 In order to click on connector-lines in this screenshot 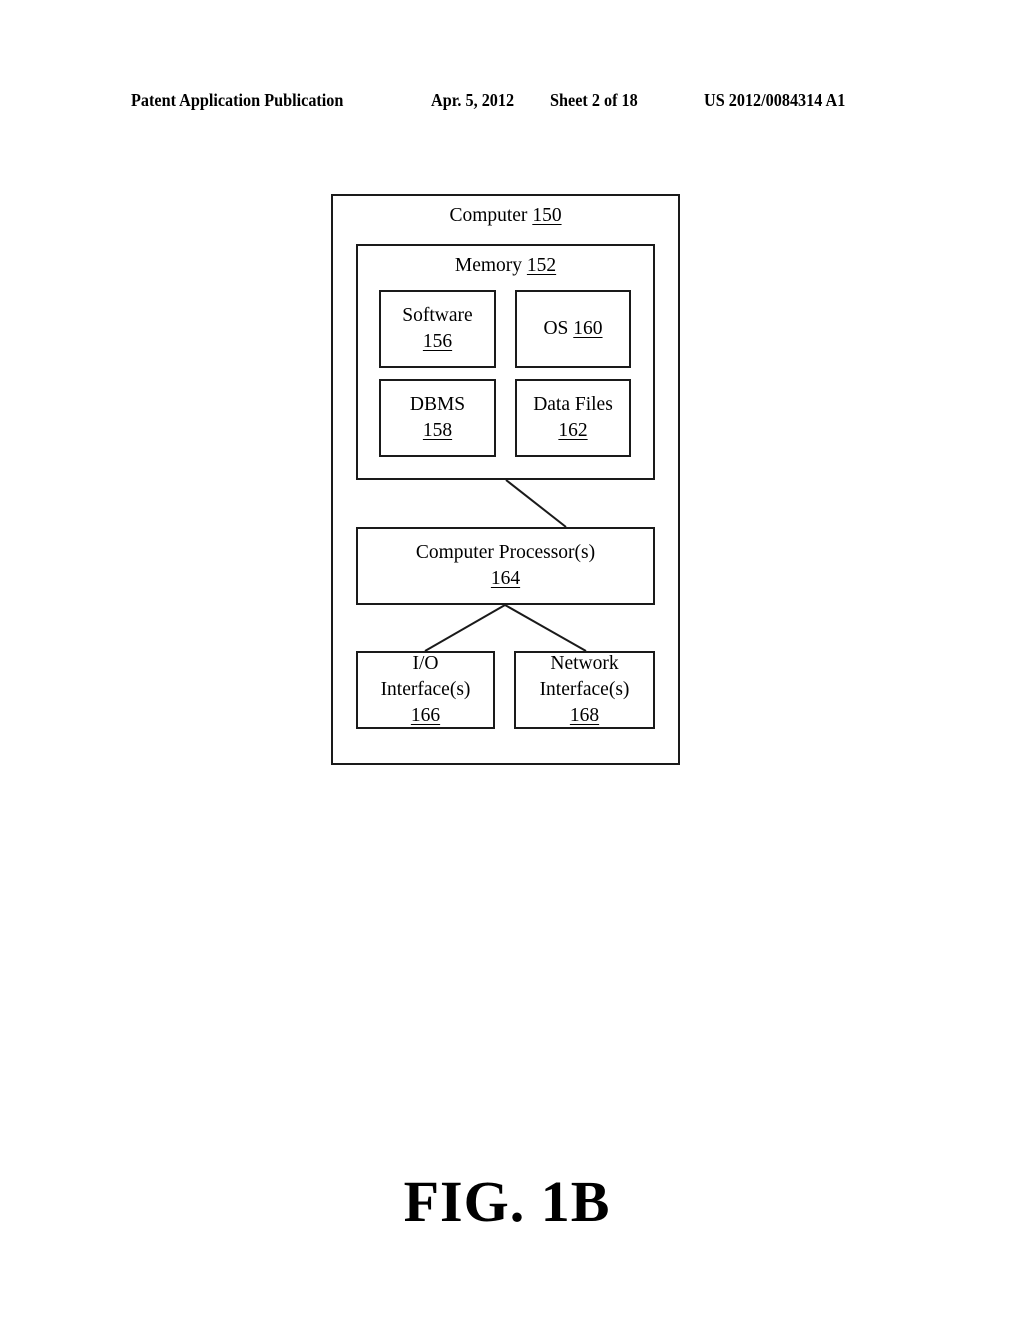, I will do `click(505, 565)`.